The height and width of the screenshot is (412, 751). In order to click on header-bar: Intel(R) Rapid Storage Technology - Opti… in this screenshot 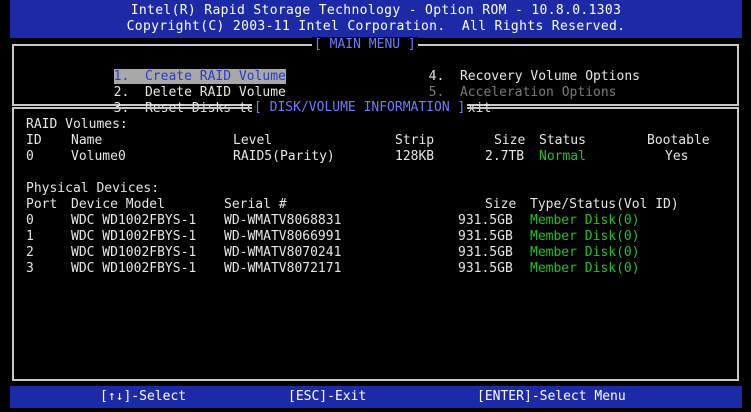, I will do `click(376, 19)`.